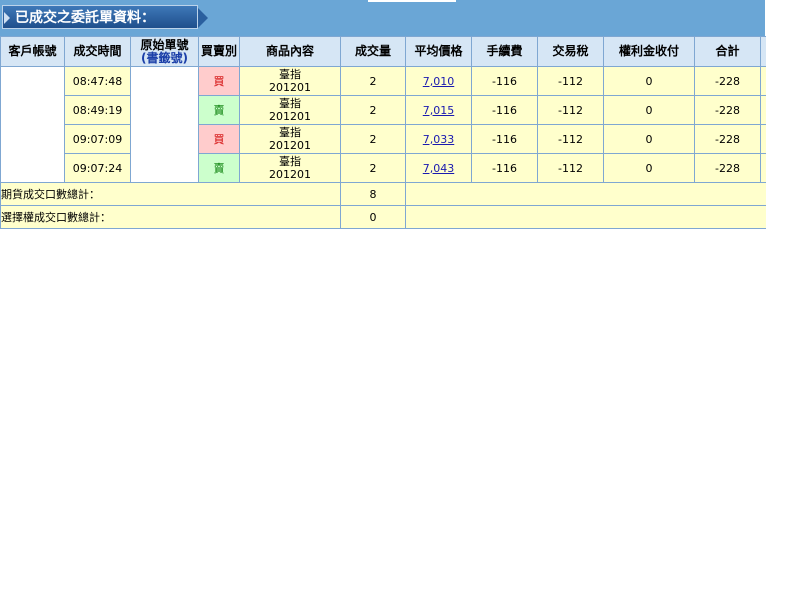  What do you see at coordinates (7, 18) in the screenshot?
I see `title-left-arrow-icon` at bounding box center [7, 18].